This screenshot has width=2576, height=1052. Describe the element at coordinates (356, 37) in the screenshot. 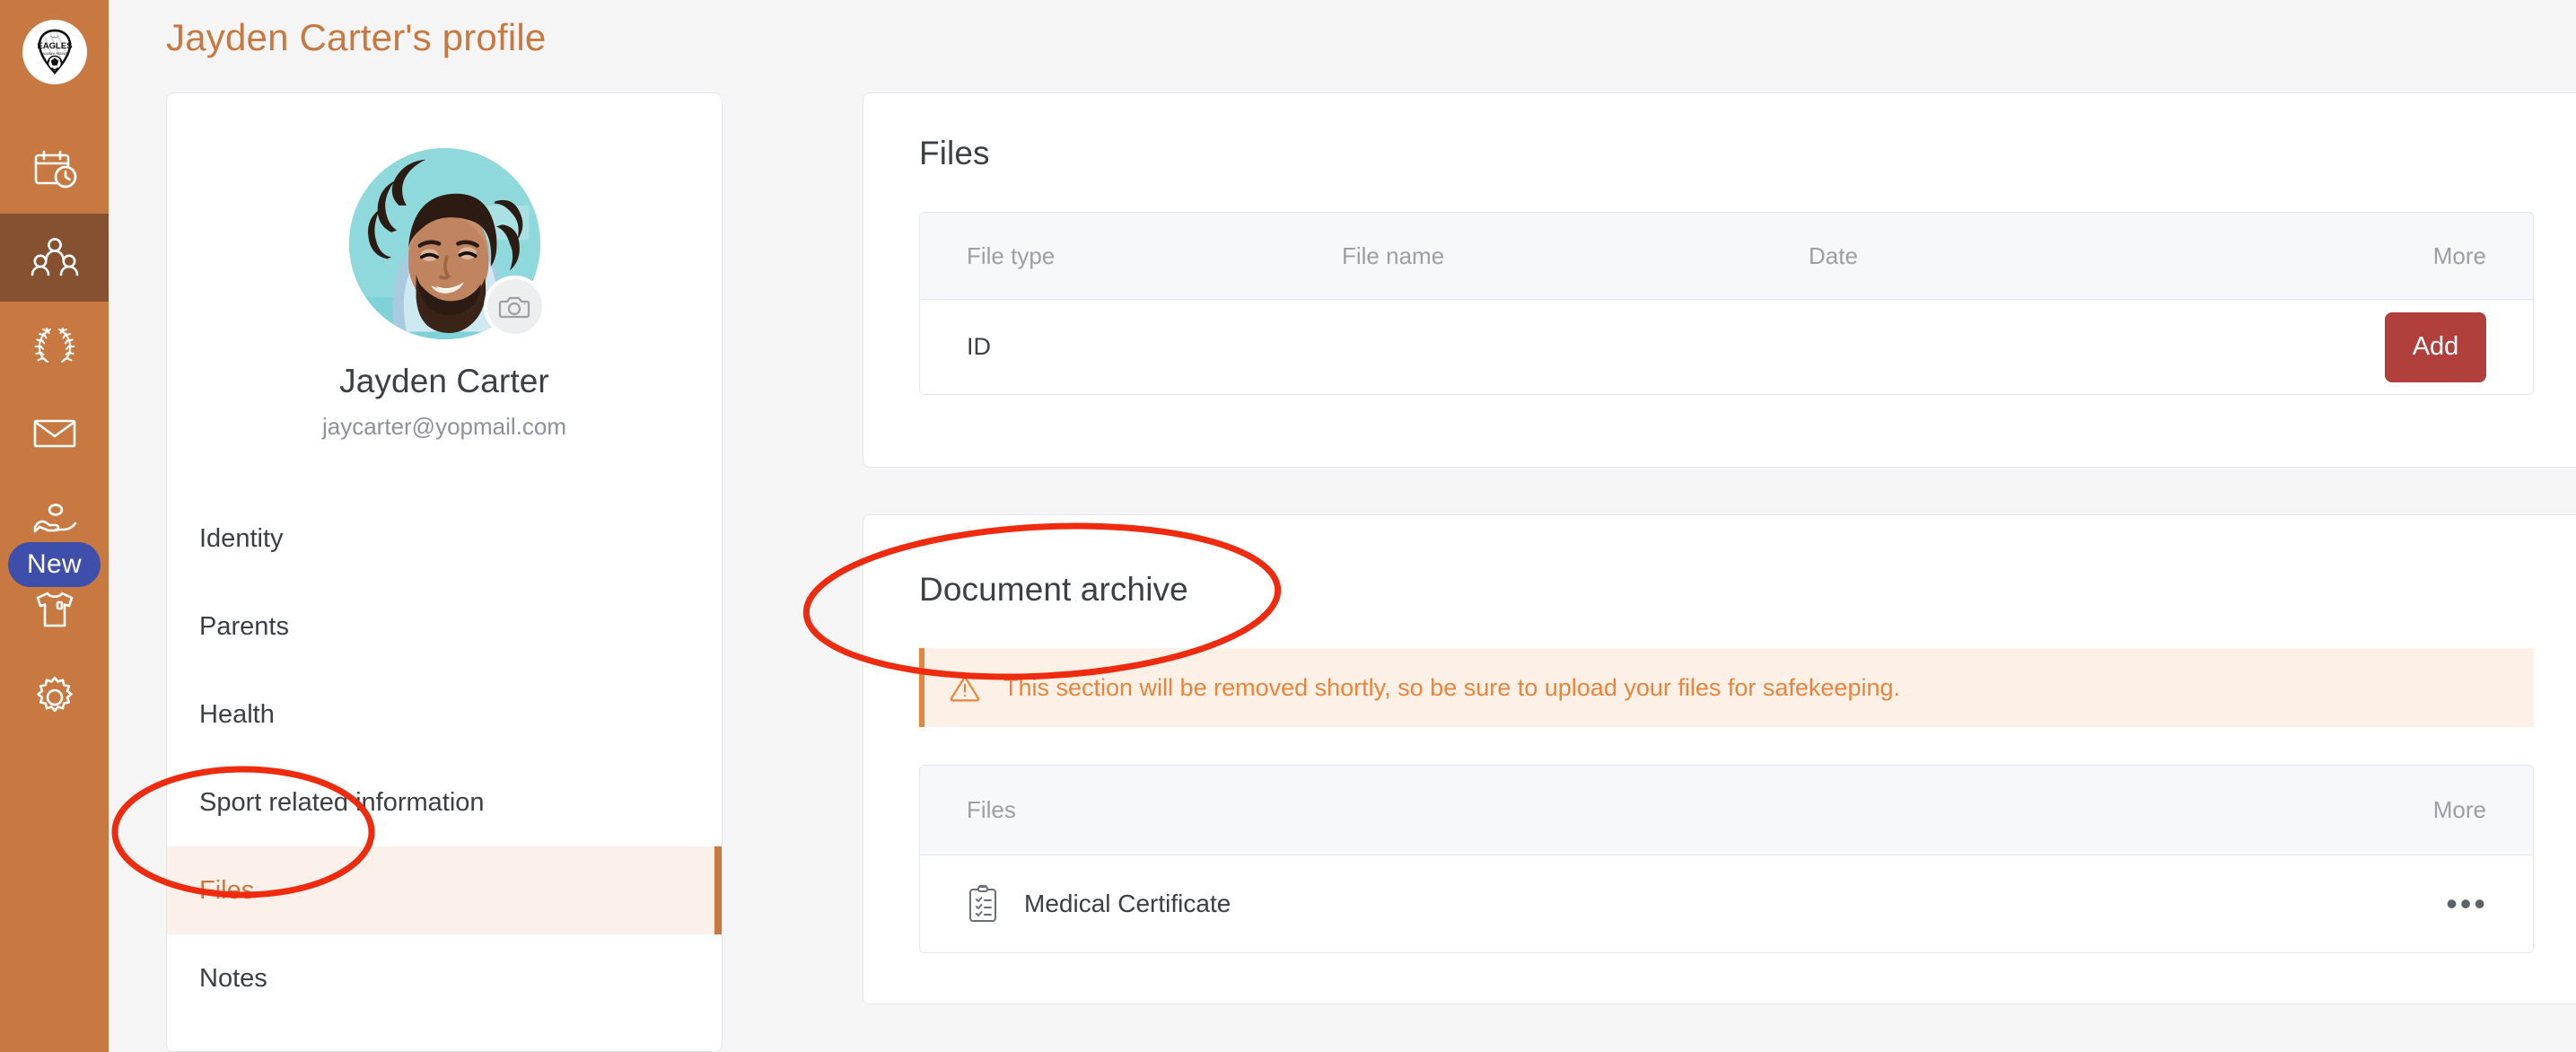

I see `page-title: Jayden Carter's profile` at that location.